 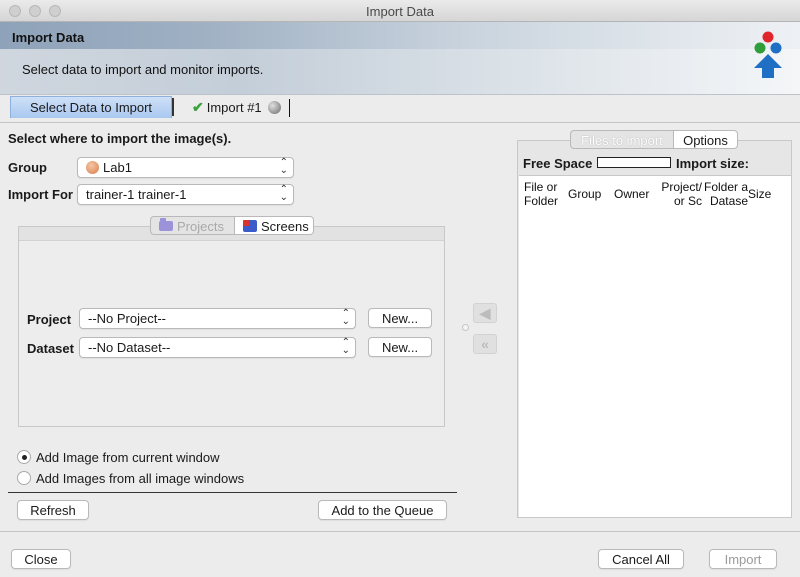 I want to click on omero-logo-icon, so click(x=768, y=54).